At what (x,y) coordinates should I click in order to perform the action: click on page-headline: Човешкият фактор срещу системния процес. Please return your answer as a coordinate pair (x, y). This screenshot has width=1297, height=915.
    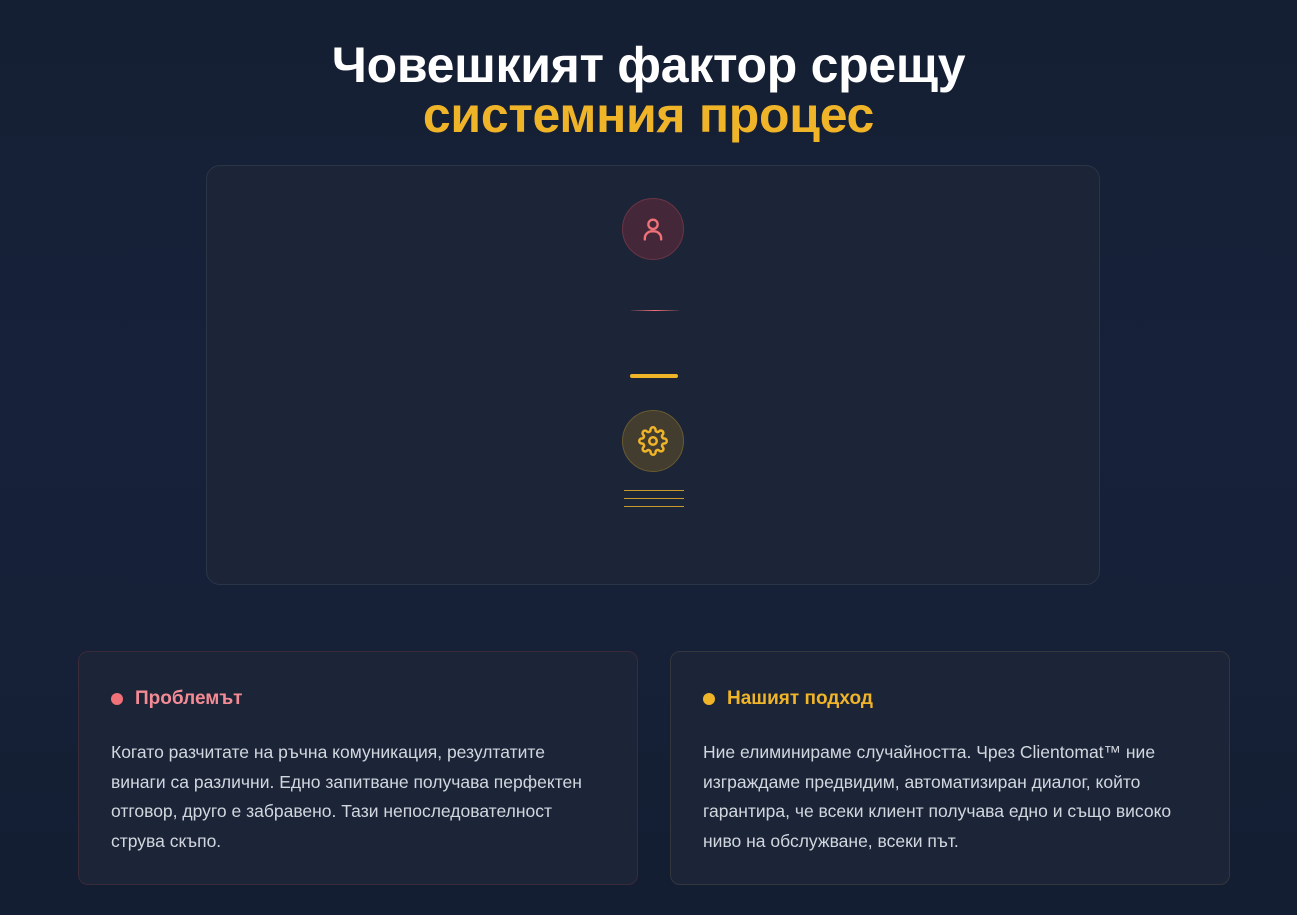
    Looking at the image, I should click on (648, 87).